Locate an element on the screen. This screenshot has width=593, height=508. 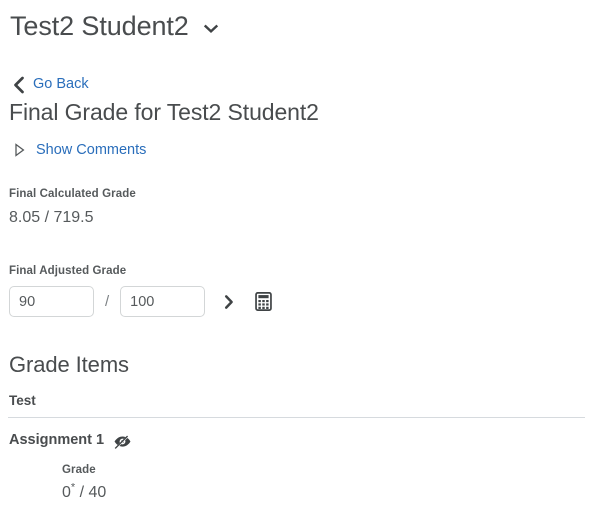
eye-slash-icon is located at coordinates (122, 441).